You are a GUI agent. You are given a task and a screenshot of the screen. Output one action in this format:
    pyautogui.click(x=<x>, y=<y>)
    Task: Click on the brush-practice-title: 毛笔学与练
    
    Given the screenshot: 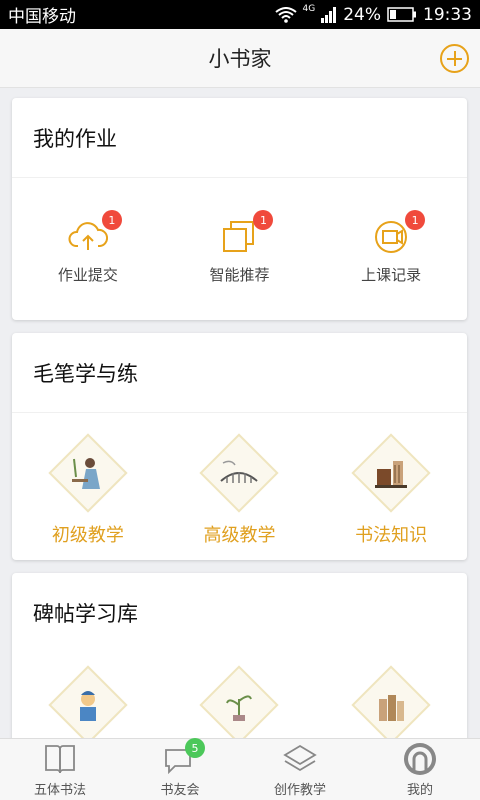 What is the action you would take?
    pyautogui.click(x=239, y=373)
    